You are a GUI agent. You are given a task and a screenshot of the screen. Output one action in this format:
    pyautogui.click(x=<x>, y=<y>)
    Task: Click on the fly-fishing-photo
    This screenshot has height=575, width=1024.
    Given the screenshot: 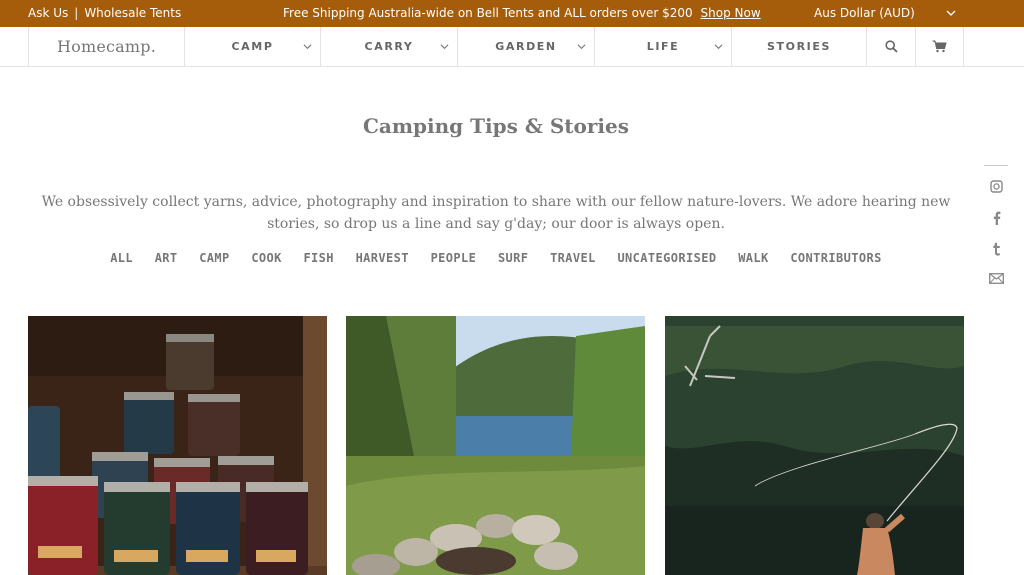 What is the action you would take?
    pyautogui.click(x=814, y=445)
    